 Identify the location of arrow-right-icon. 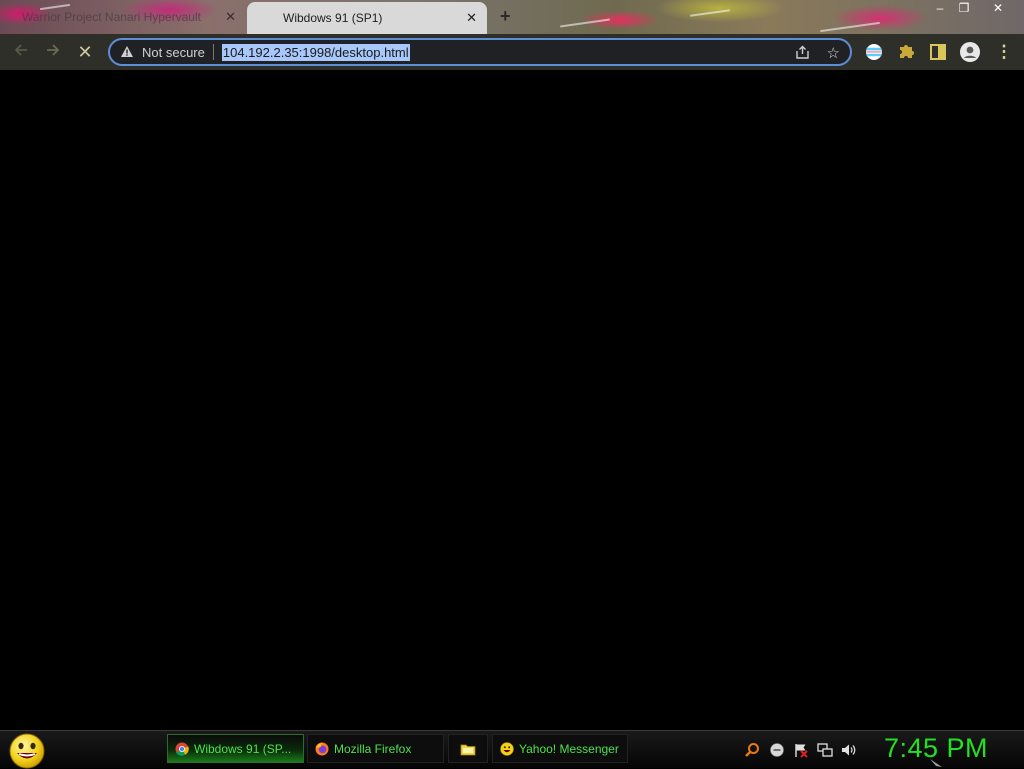
(53, 50).